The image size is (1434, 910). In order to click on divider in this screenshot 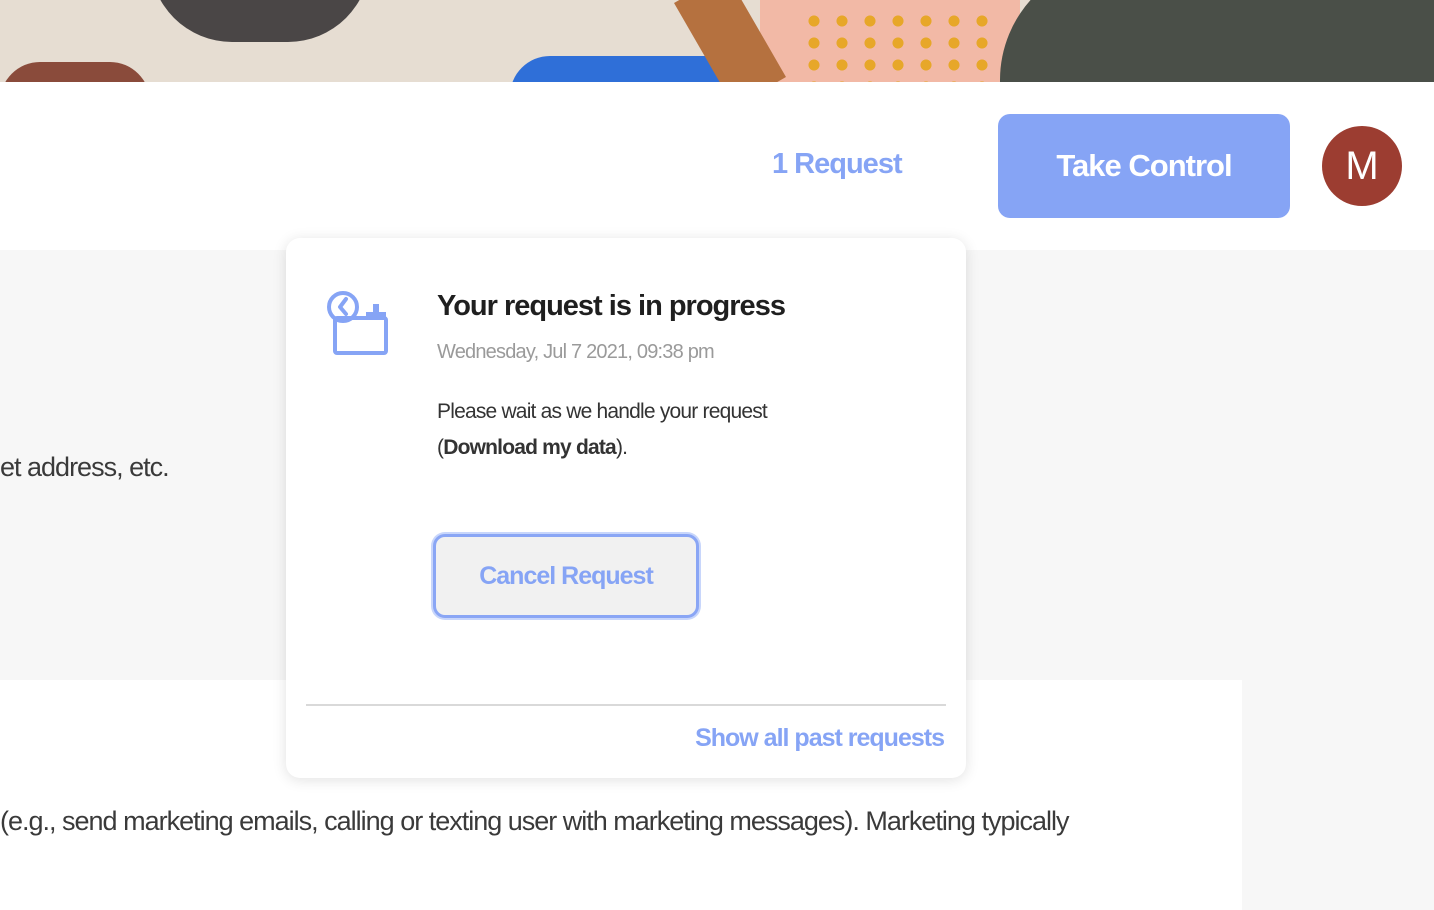, I will do `click(626, 705)`.